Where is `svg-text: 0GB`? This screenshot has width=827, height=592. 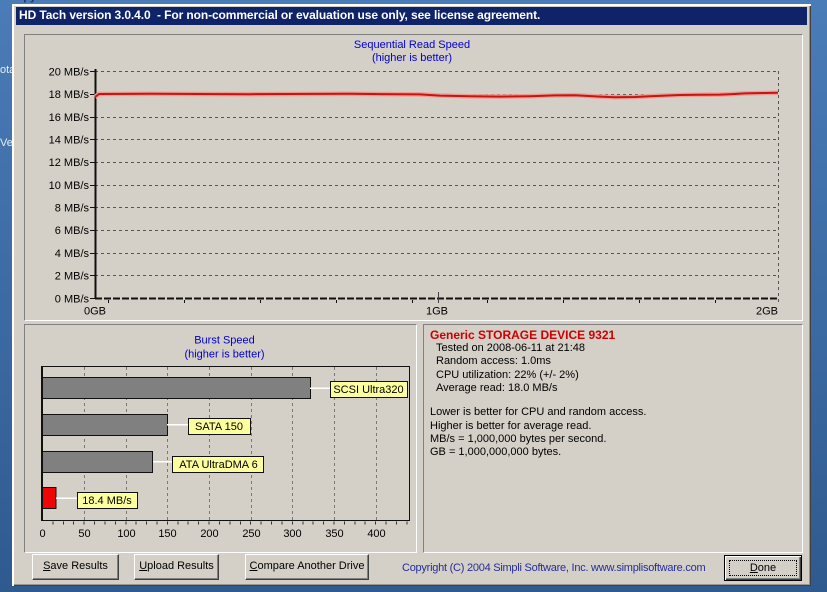 svg-text: 0GB is located at coordinates (95, 312).